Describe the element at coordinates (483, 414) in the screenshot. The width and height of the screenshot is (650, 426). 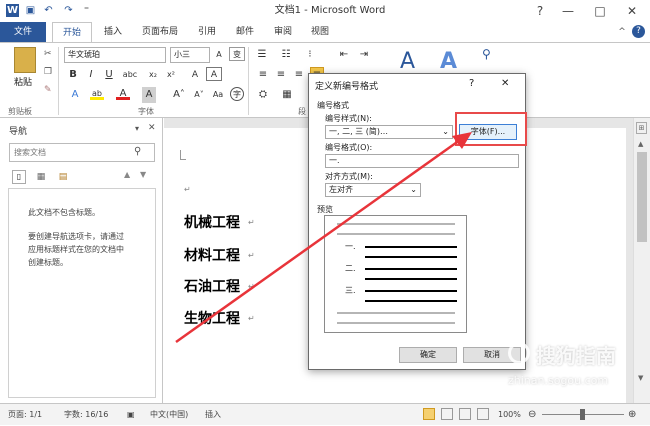
I see `outline-view-icon` at that location.